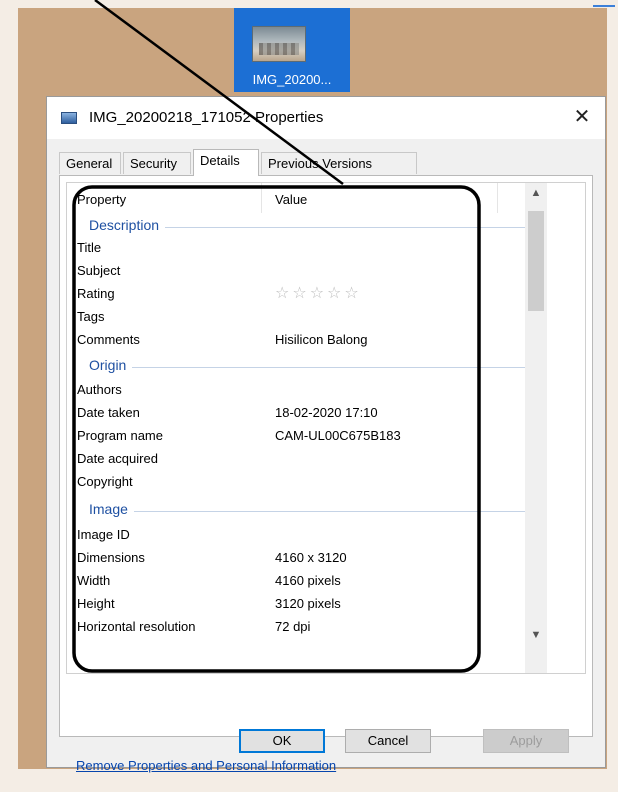  I want to click on property-value: 18-02-2020 17:10, so click(326, 413).